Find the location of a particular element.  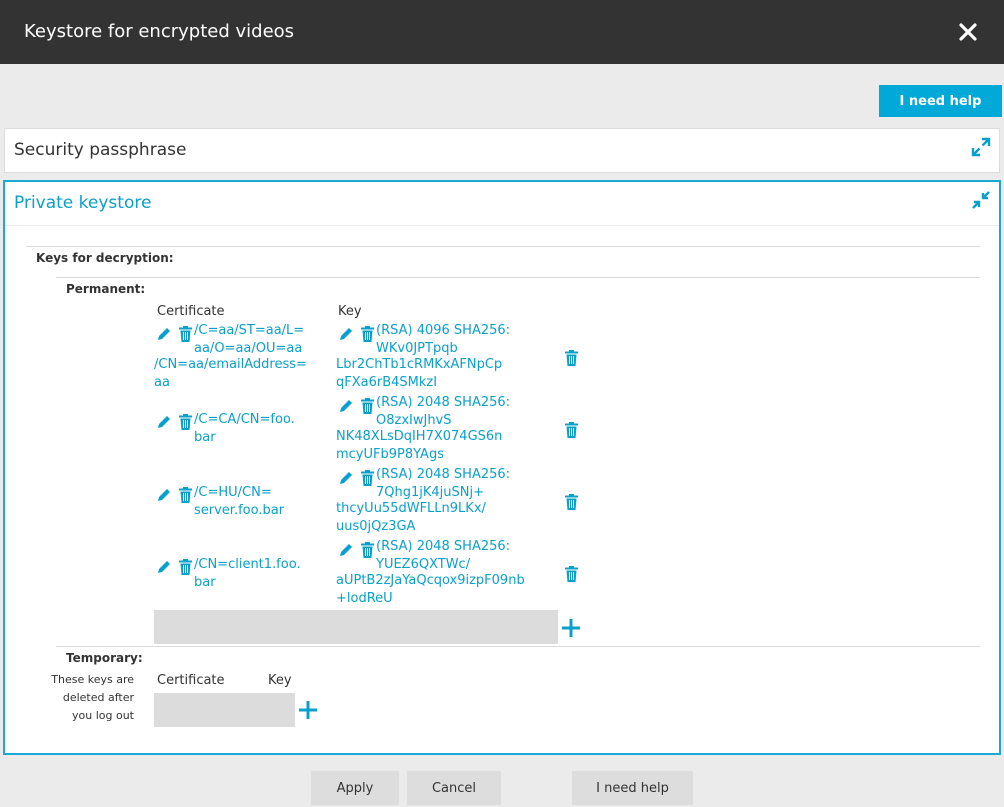

key-column-header: Key is located at coordinates (350, 311).